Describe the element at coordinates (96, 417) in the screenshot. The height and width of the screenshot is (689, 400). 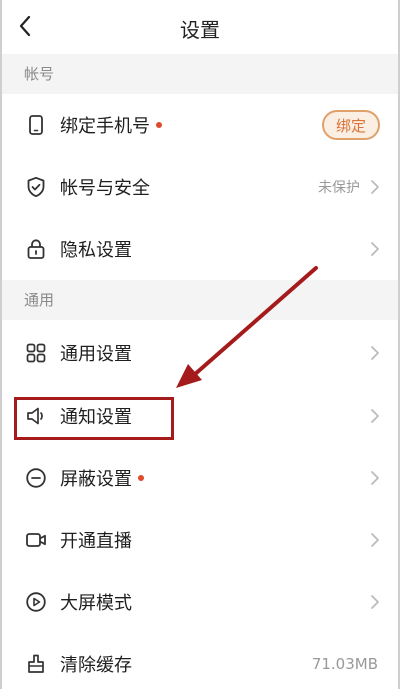
I see `settings-row-label: 通知设置` at that location.